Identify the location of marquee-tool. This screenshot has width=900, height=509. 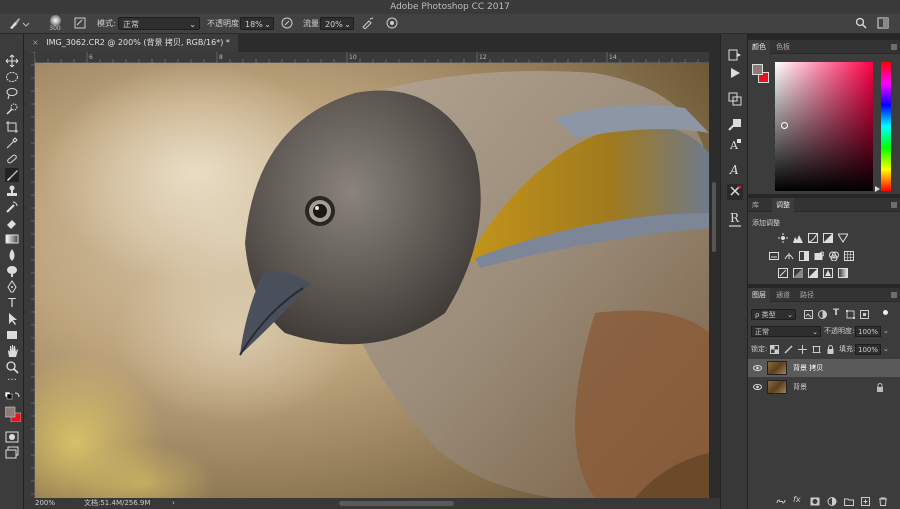
(12, 77).